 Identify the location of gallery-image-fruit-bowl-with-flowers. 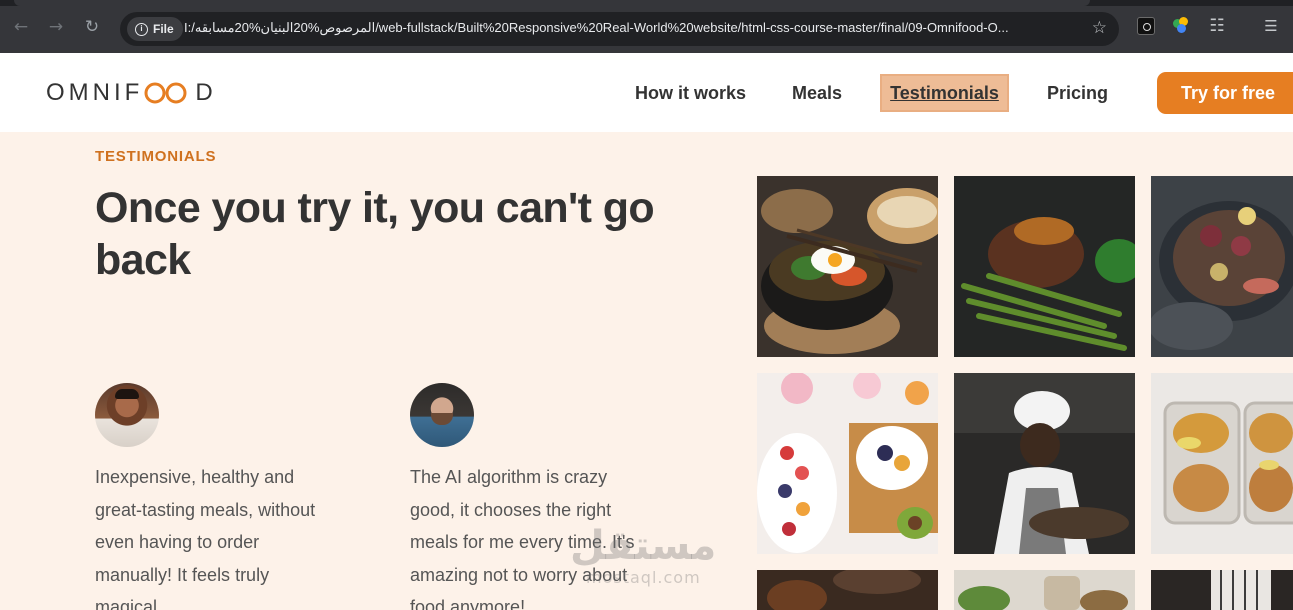
(847, 463).